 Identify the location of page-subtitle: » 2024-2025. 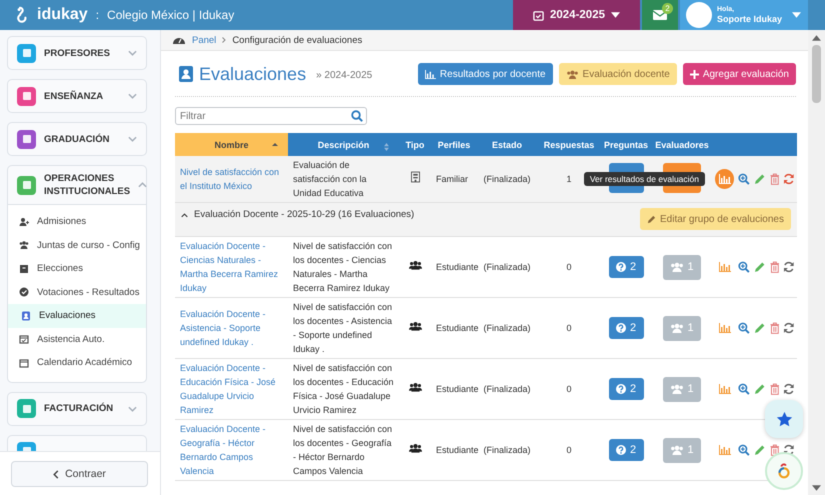
(344, 75).